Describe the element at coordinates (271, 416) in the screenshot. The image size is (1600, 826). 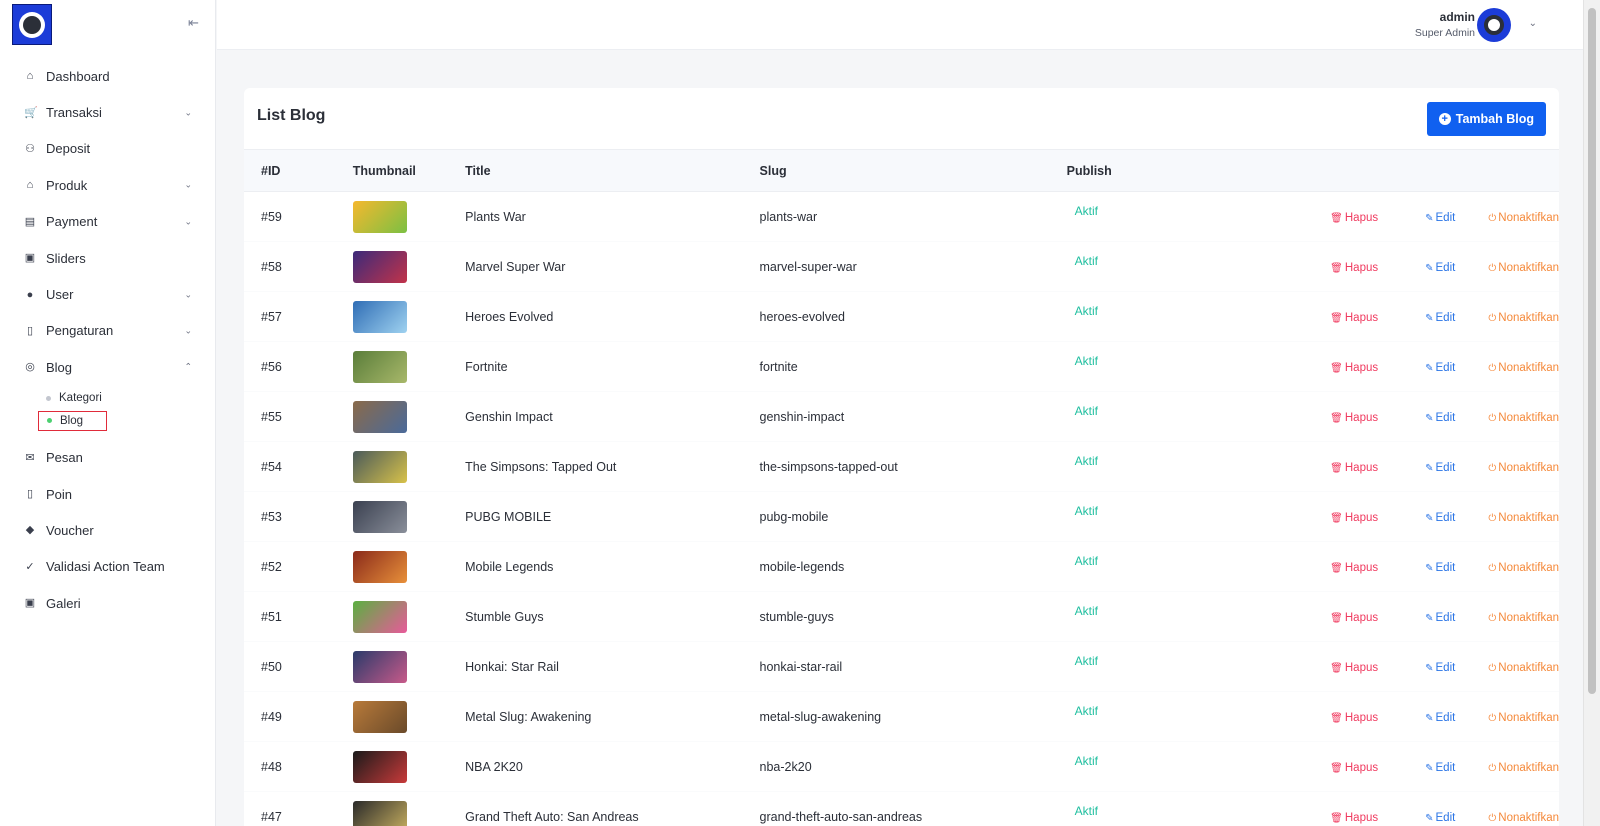
I see `row-id: #55` at that location.